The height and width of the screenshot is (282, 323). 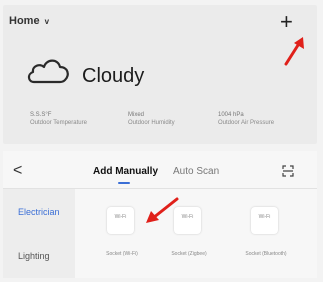 I want to click on weather-condition: Cloudy, so click(x=113, y=76).